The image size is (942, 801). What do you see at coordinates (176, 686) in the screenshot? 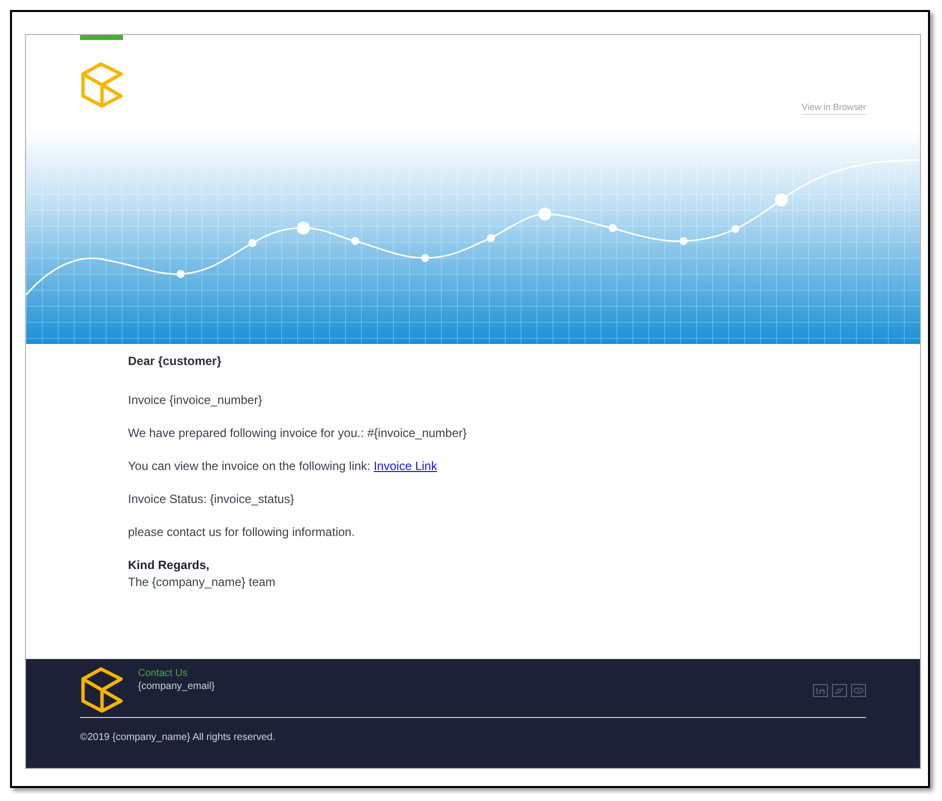
I see `email-text: {company_email}` at bounding box center [176, 686].